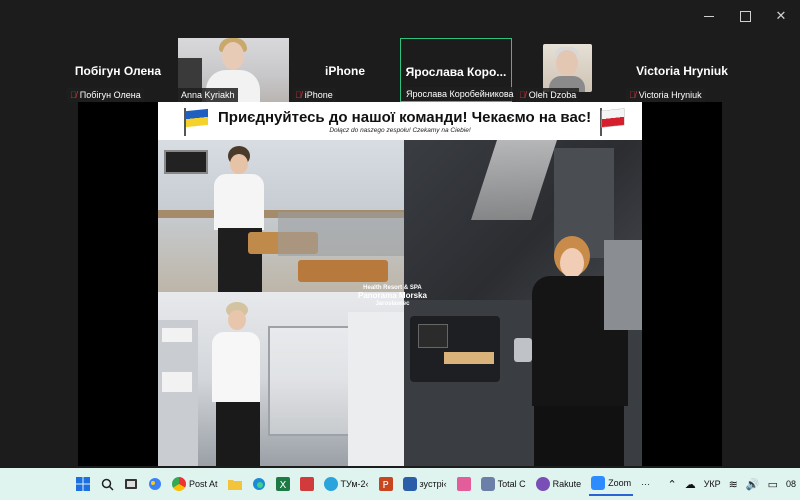 The height and width of the screenshot is (500, 800). Describe the element at coordinates (503, 484) in the screenshot. I see `taskbar-app-total-commander: Total C` at that location.